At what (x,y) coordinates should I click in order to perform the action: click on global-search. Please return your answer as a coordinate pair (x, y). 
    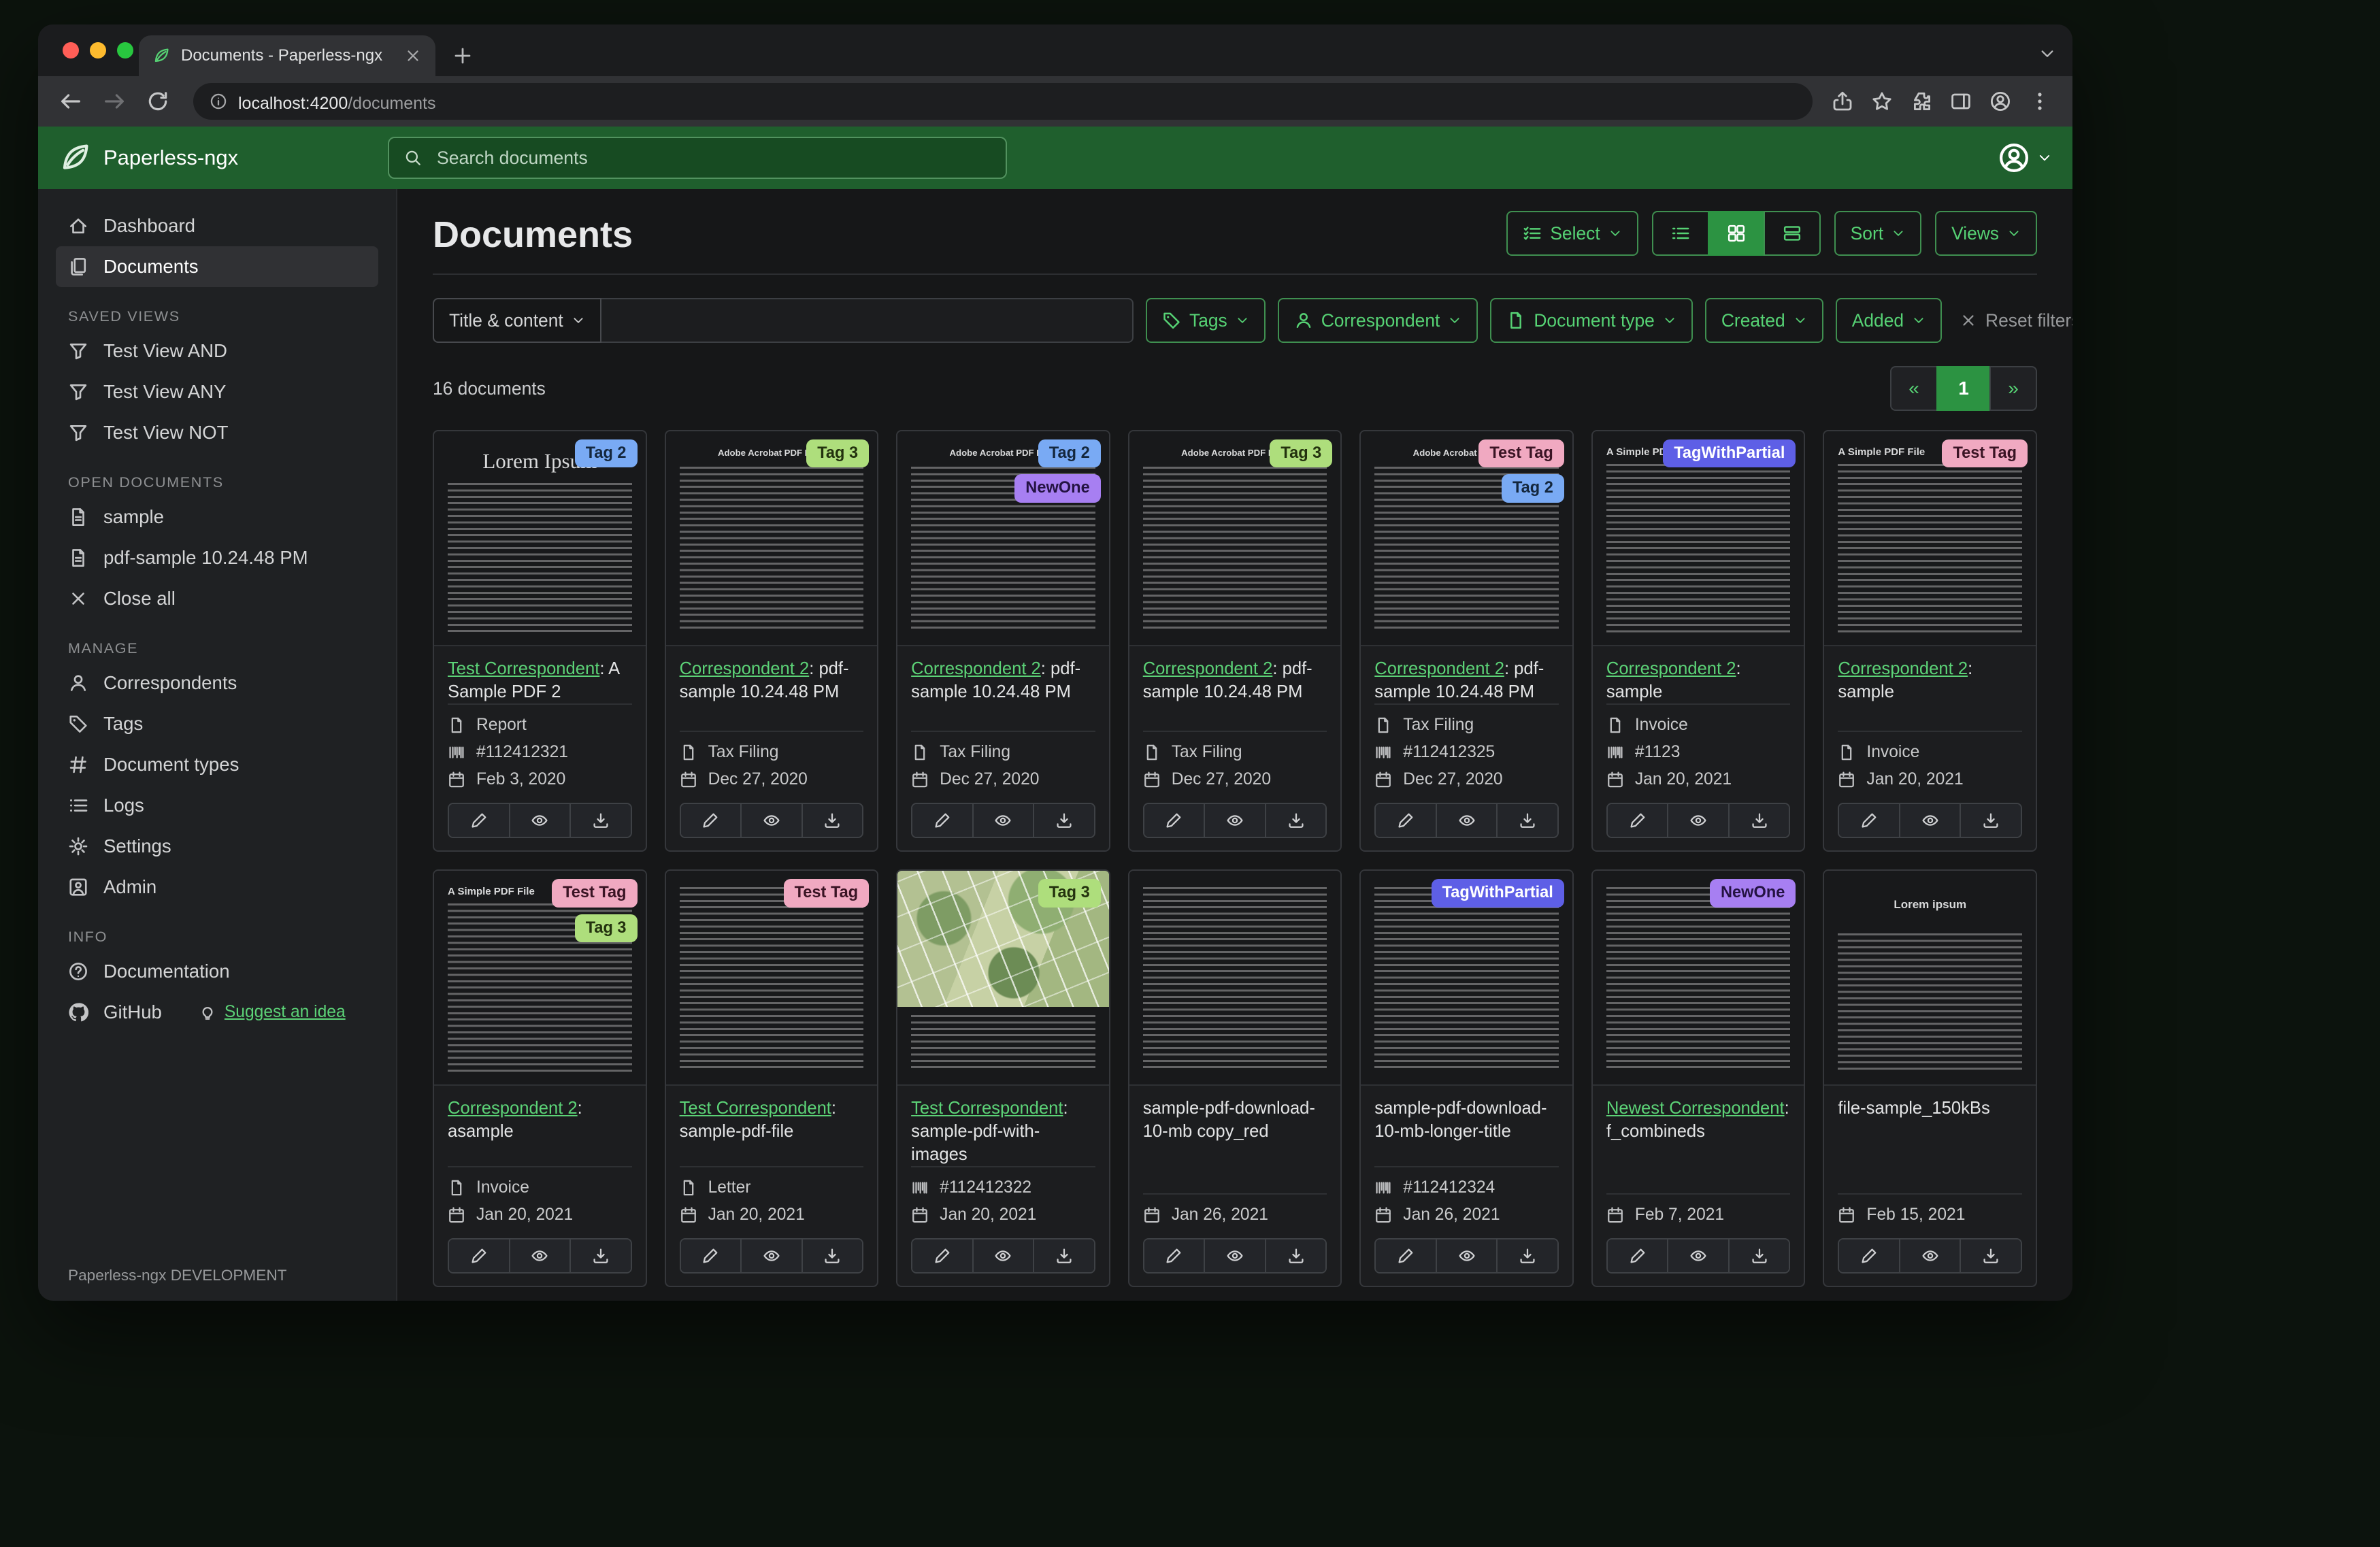
    Looking at the image, I should click on (698, 158).